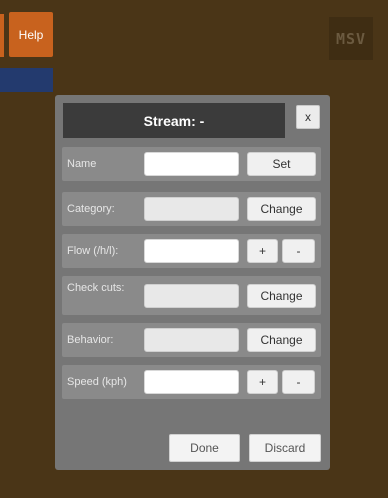 The height and width of the screenshot is (498, 388). I want to click on name-input, so click(191, 164).